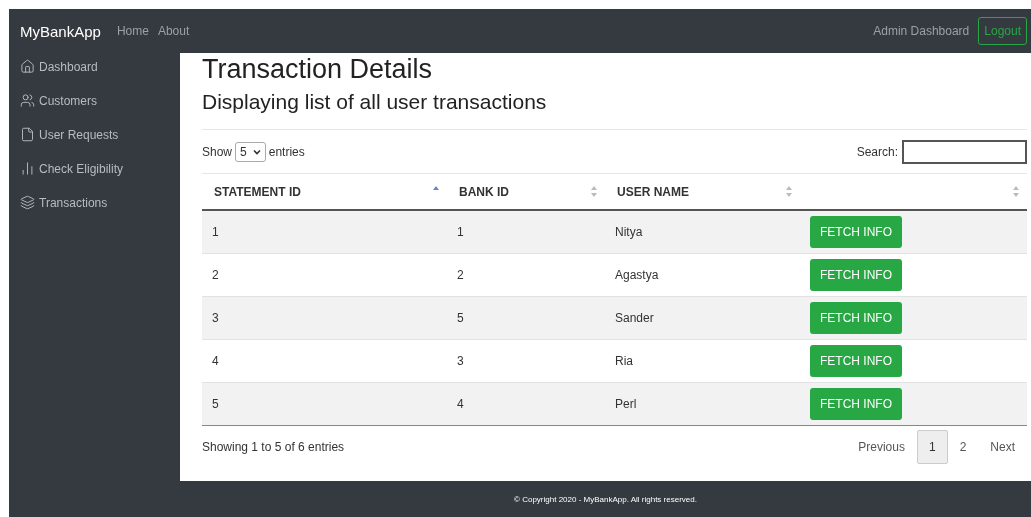 This screenshot has width=1031, height=517. Describe the element at coordinates (100, 168) in the screenshot. I see `sidebar-item: Check Eligibility` at that location.